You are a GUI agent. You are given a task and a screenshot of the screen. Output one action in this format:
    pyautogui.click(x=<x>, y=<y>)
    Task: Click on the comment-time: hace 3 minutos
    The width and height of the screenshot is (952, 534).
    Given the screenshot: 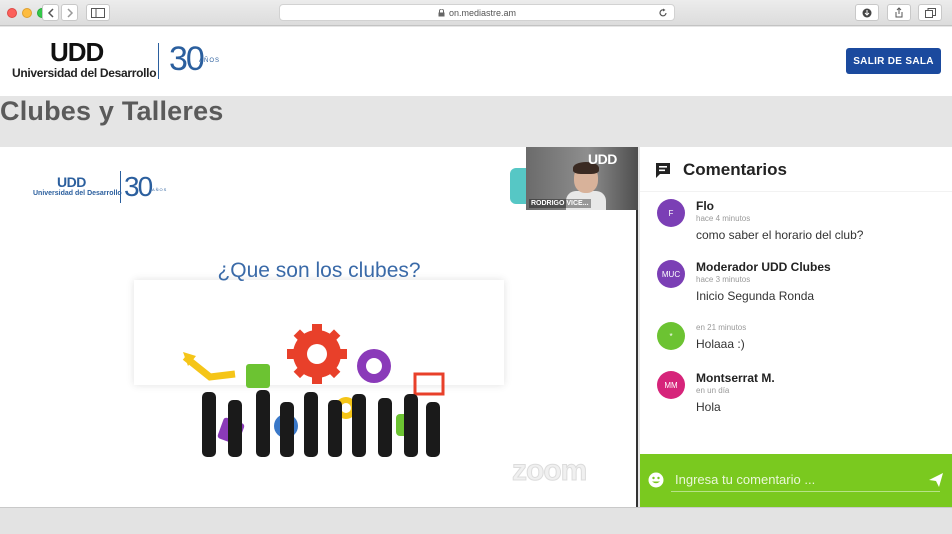 What is the action you would take?
    pyautogui.click(x=723, y=279)
    